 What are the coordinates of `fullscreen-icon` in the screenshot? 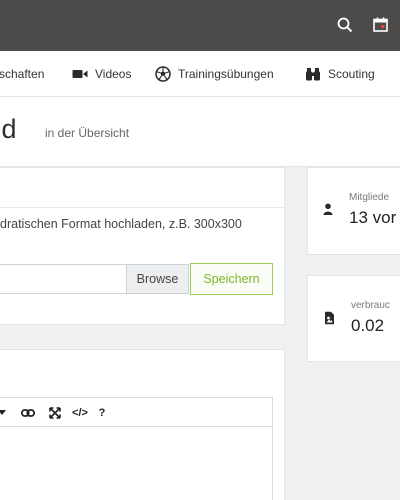 It's located at (55, 413).